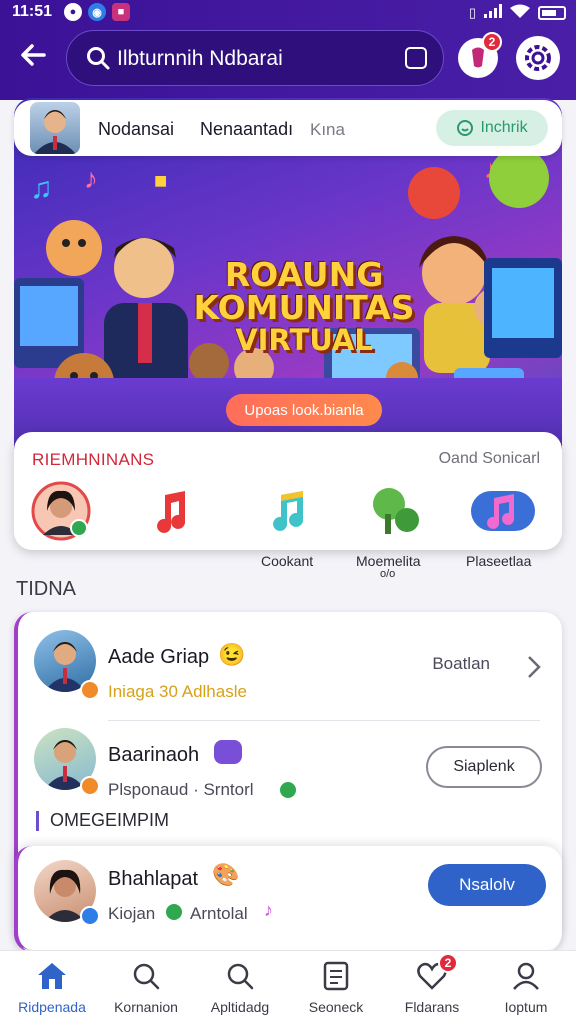 The image size is (576, 1024). What do you see at coordinates (448, 963) in the screenshot?
I see `favorites-badge: 2` at bounding box center [448, 963].